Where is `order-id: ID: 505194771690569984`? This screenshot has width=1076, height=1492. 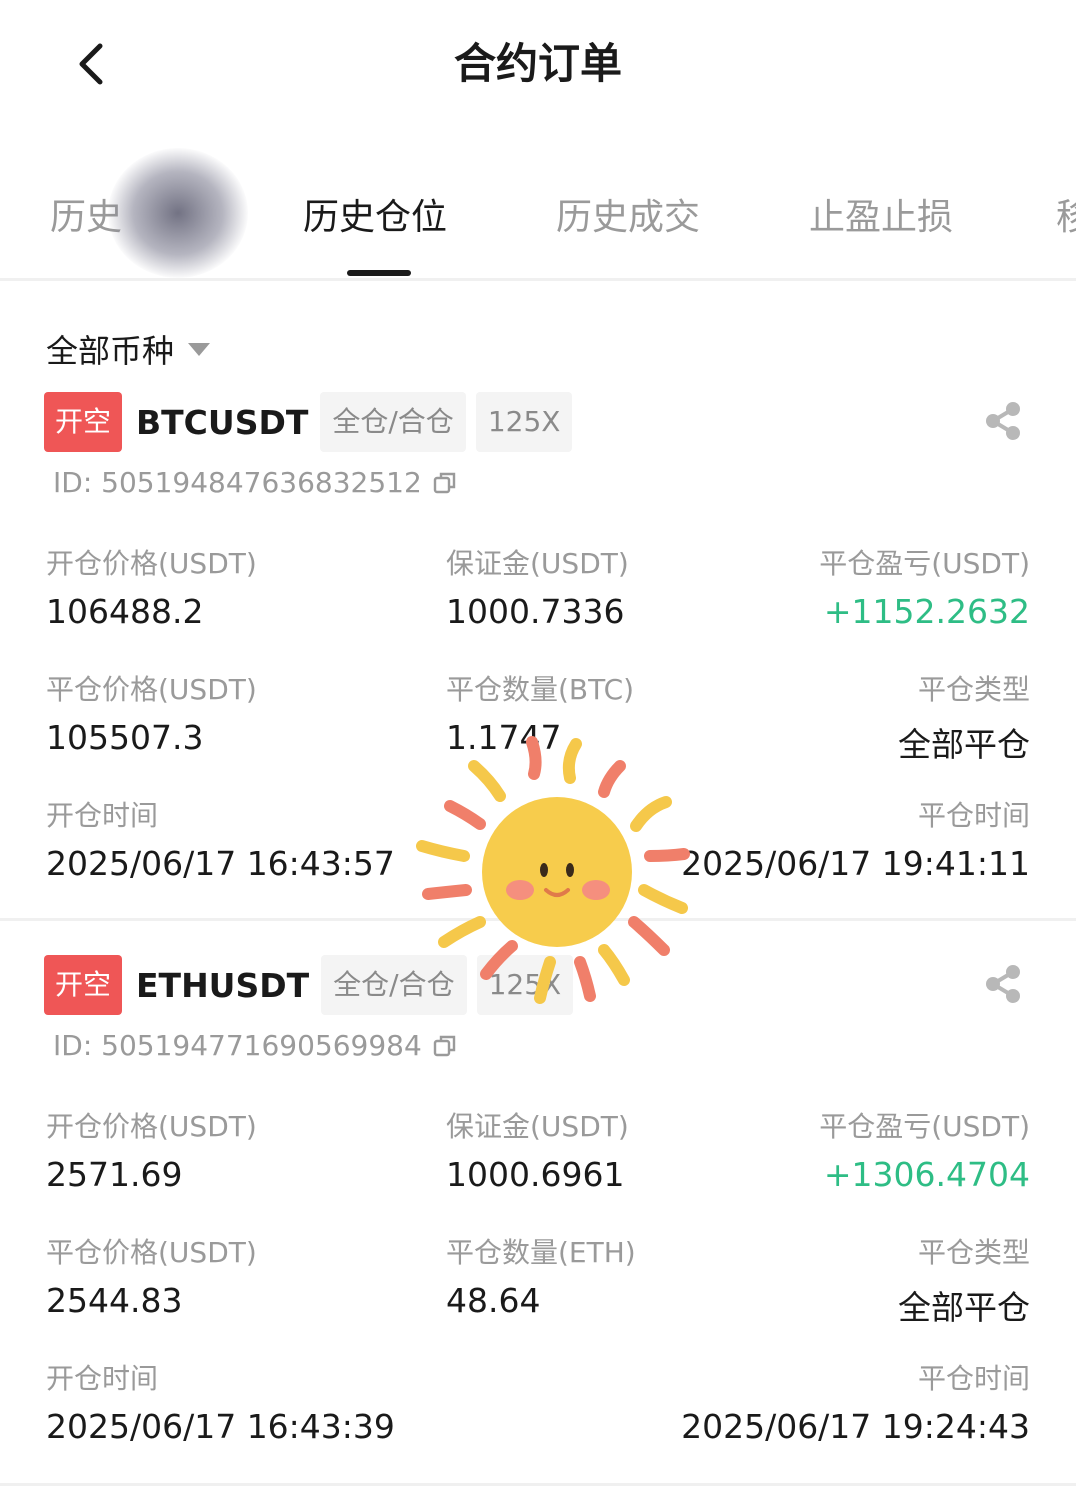 order-id: ID: 505194771690569984 is located at coordinates (255, 1045).